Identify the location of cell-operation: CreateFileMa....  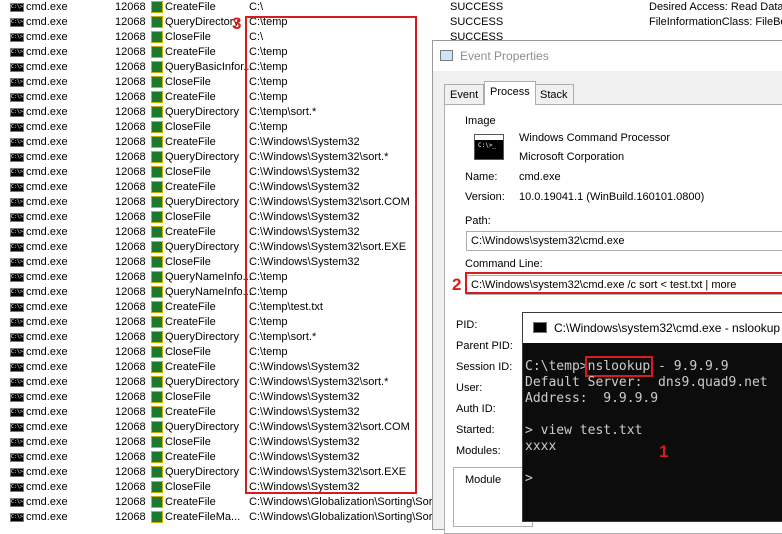
(203, 517).